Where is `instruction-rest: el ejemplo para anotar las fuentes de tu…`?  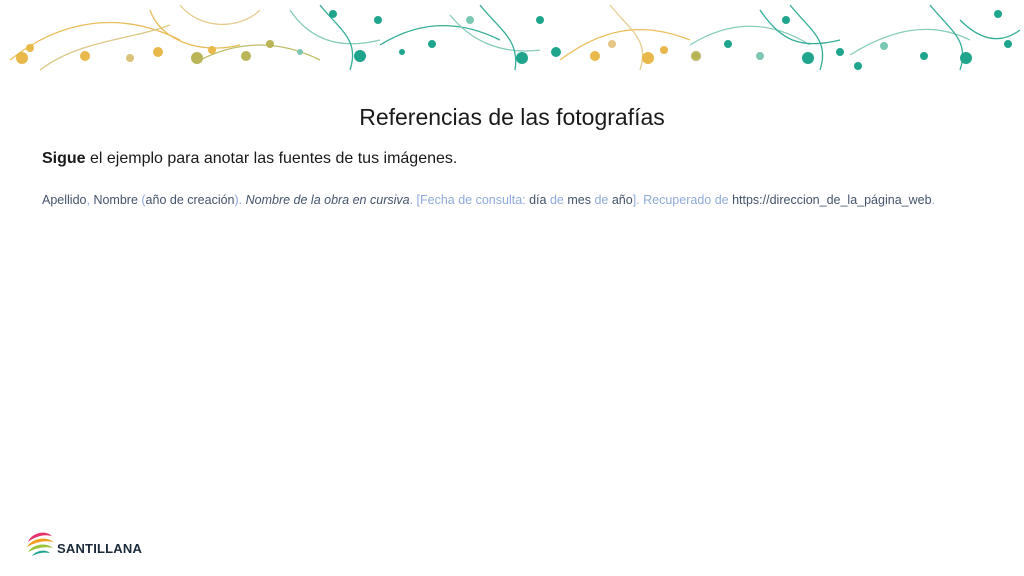 instruction-rest: el ejemplo para anotar las fuentes de tu… is located at coordinates (271, 158).